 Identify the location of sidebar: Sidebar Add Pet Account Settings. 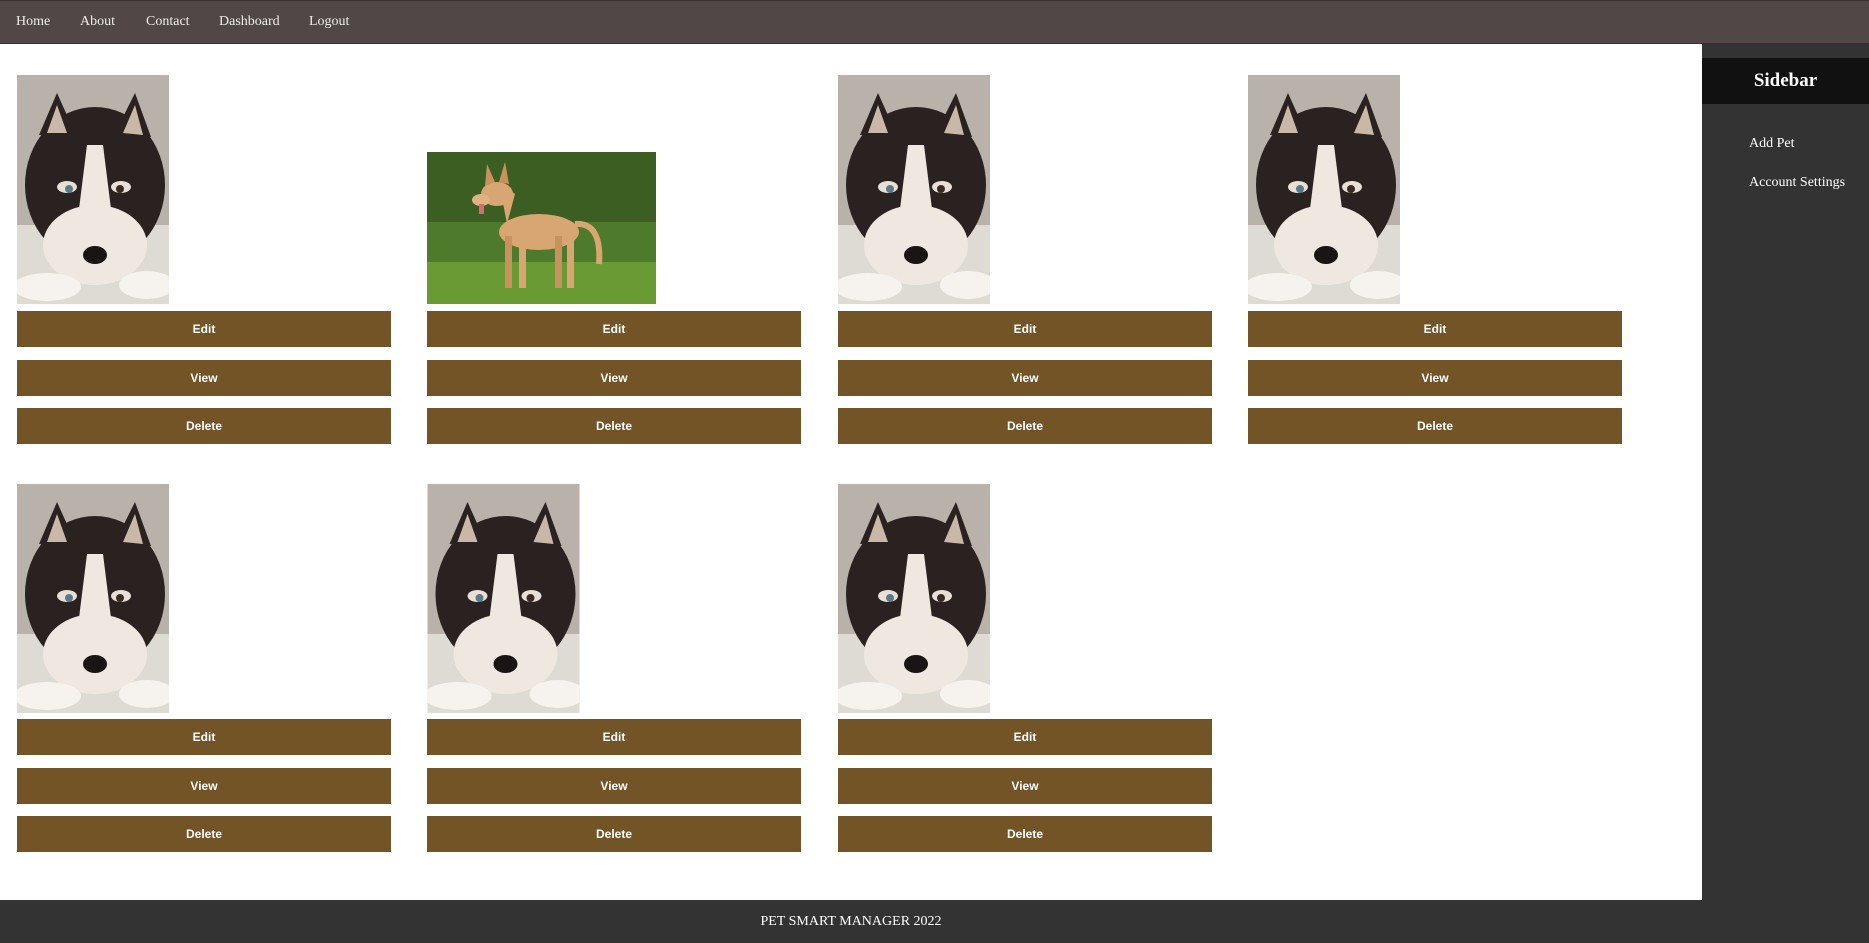
(1785, 493).